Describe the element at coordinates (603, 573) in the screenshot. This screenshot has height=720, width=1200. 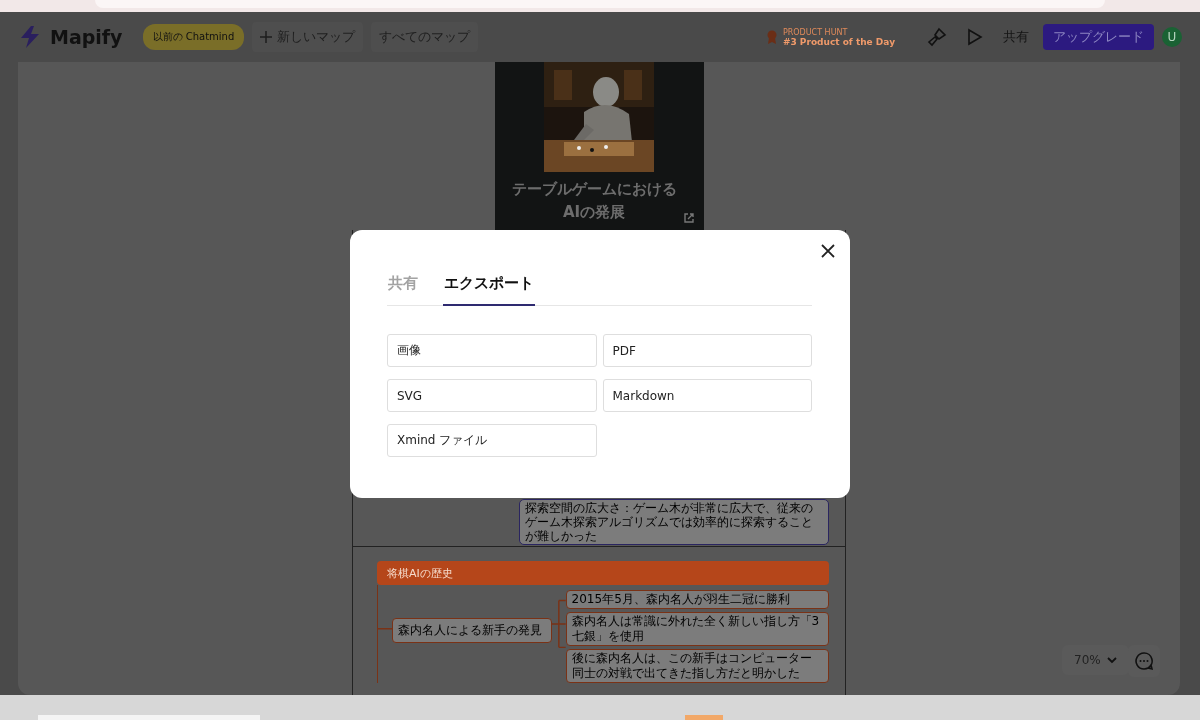
I see `section-heading: 将棋AIの歴史` at that location.